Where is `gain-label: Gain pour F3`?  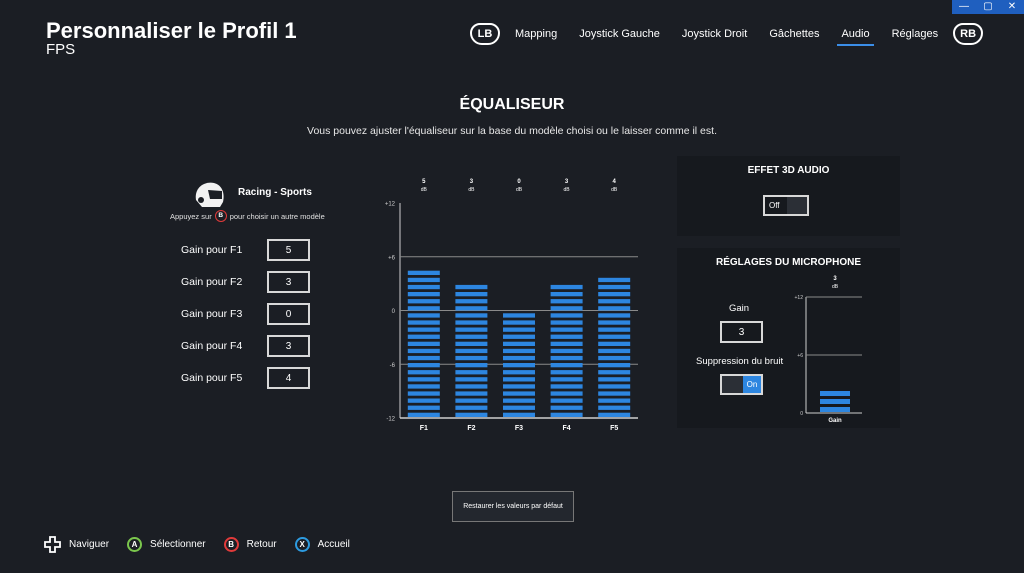 gain-label: Gain pour F3 is located at coordinates (212, 314).